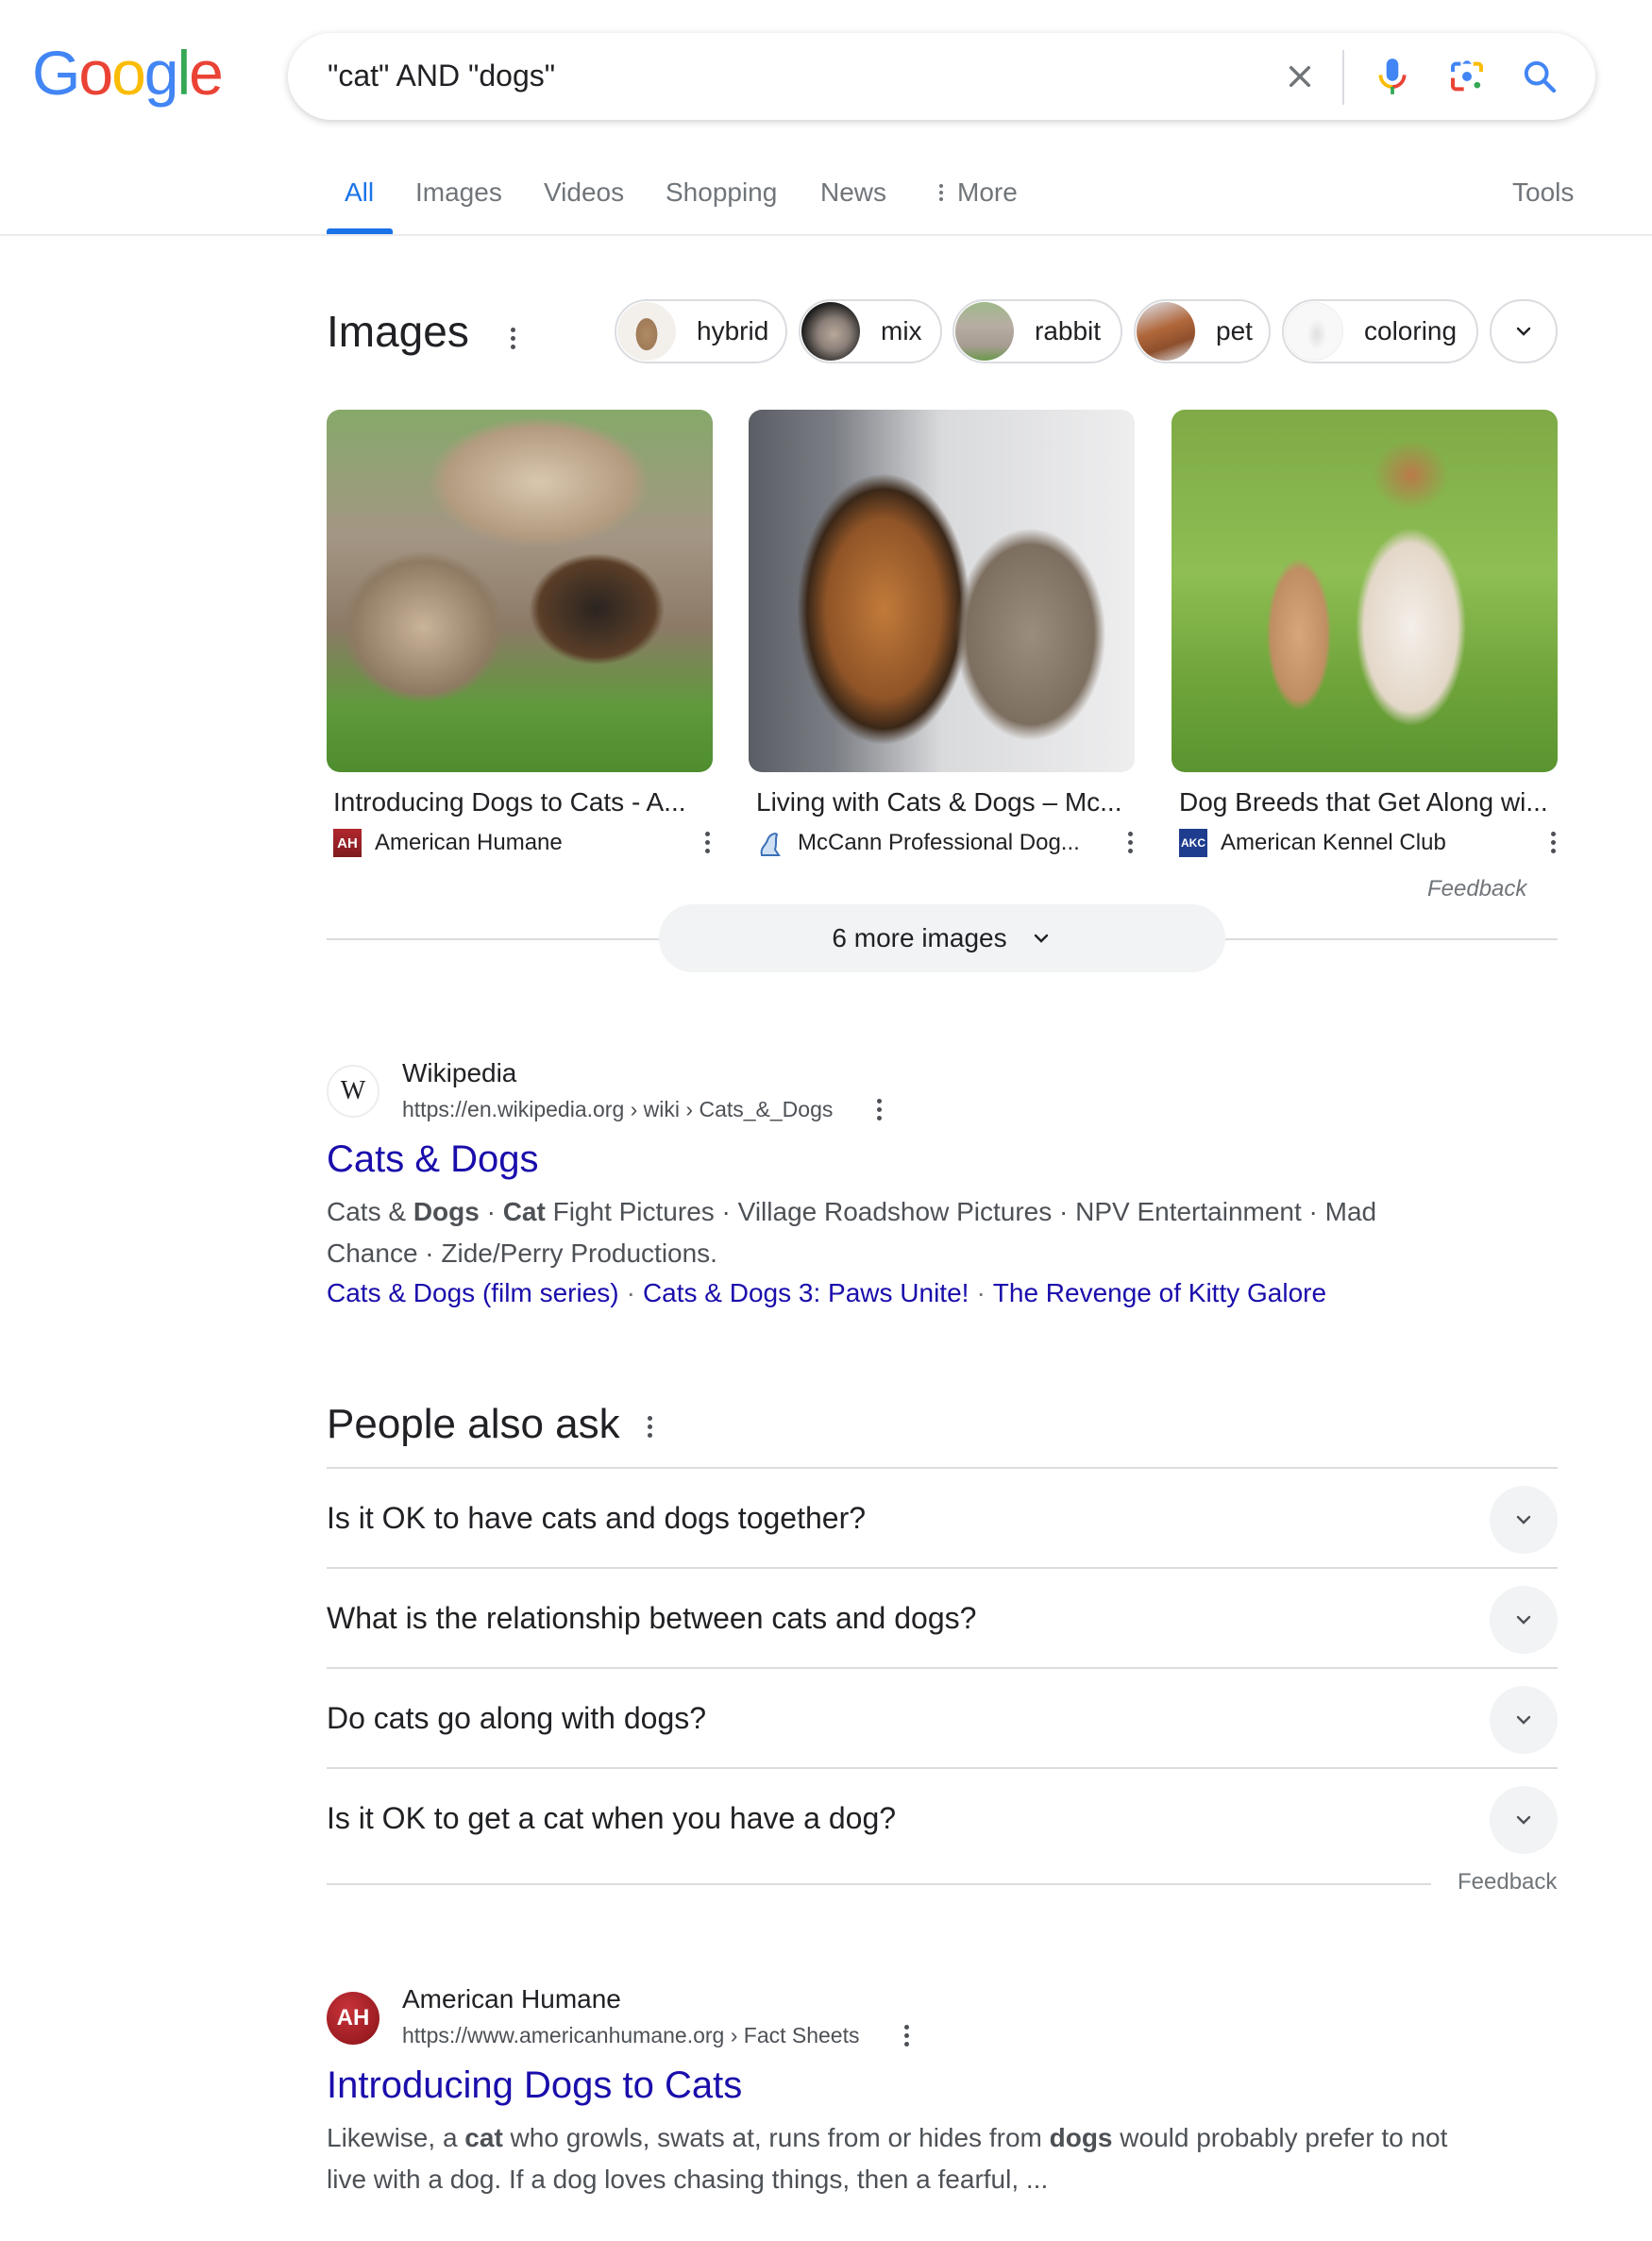 This screenshot has height=2241, width=1652. What do you see at coordinates (1411, 330) in the screenshot?
I see `chip-label: coloring` at bounding box center [1411, 330].